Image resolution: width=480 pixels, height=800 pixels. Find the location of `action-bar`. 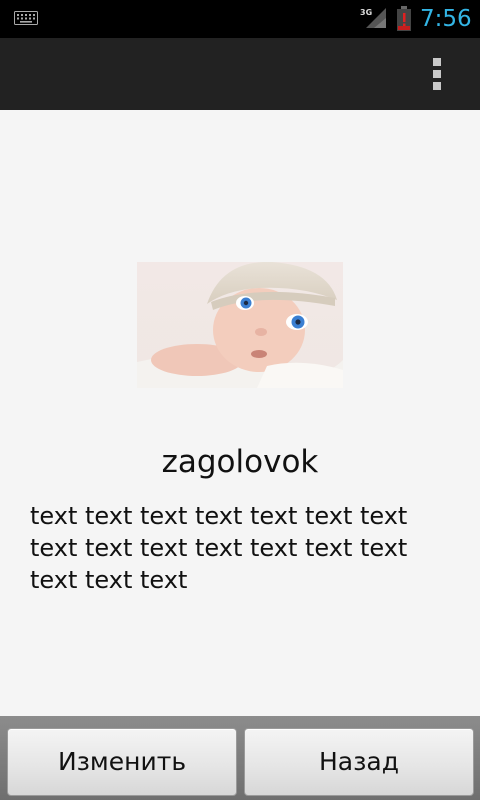

action-bar is located at coordinates (240, 74).